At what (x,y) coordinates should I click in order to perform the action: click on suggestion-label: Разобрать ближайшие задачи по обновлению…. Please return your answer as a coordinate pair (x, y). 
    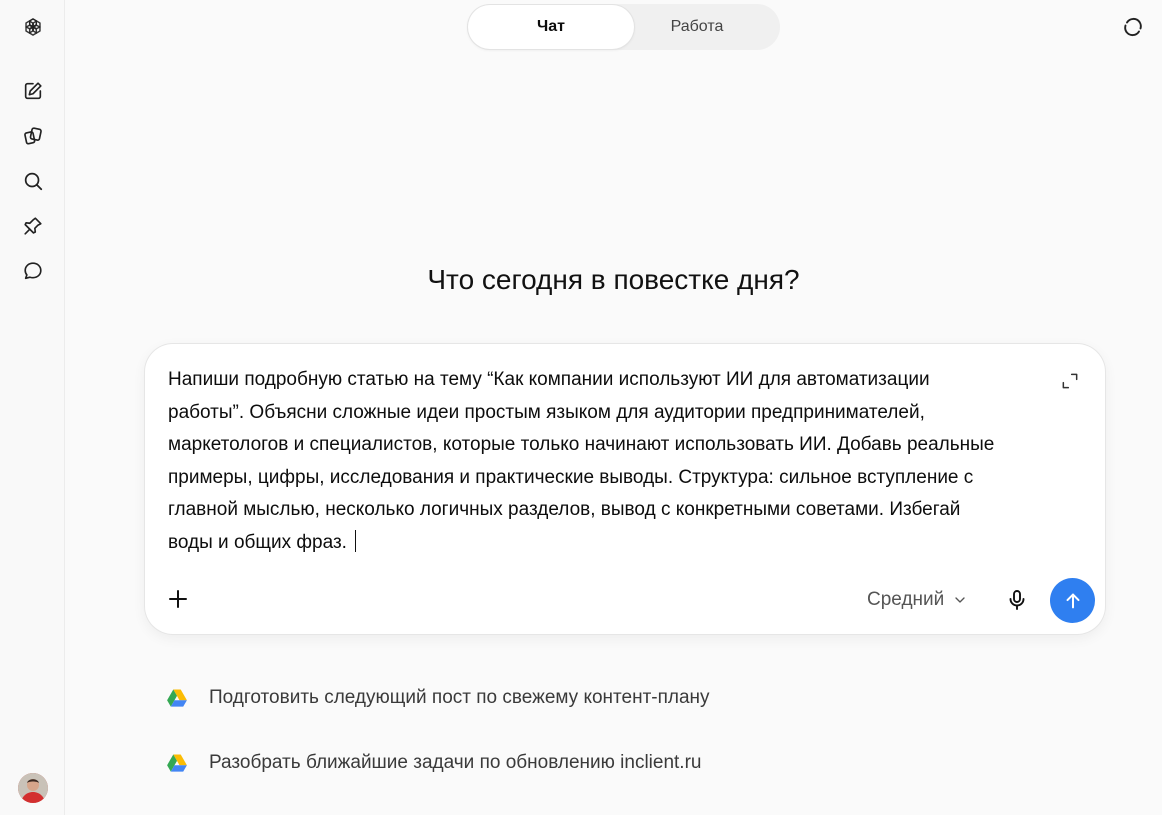
    Looking at the image, I should click on (455, 762).